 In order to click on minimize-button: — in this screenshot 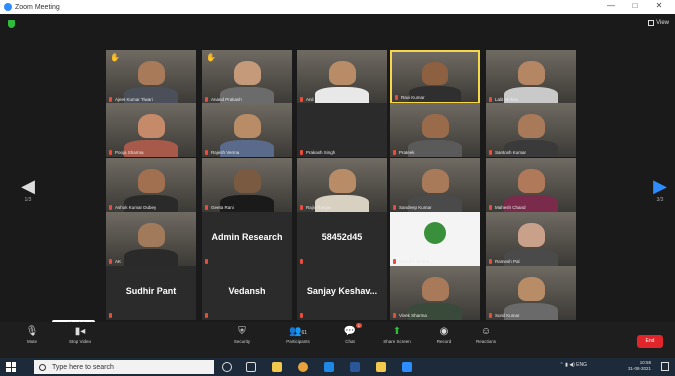, I will do `click(611, 5)`.